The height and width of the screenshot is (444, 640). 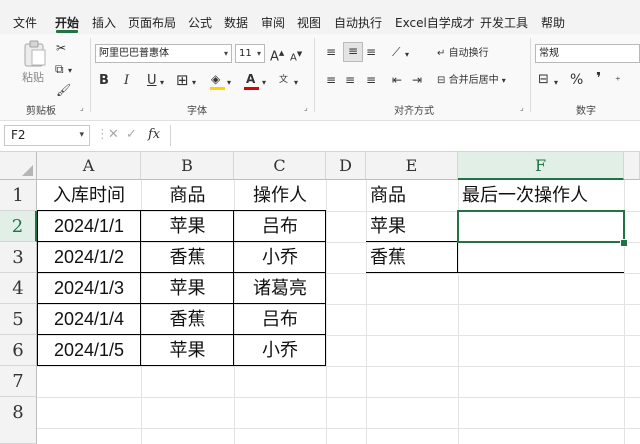 What do you see at coordinates (18, 166) in the screenshot?
I see `select-all-button` at bounding box center [18, 166].